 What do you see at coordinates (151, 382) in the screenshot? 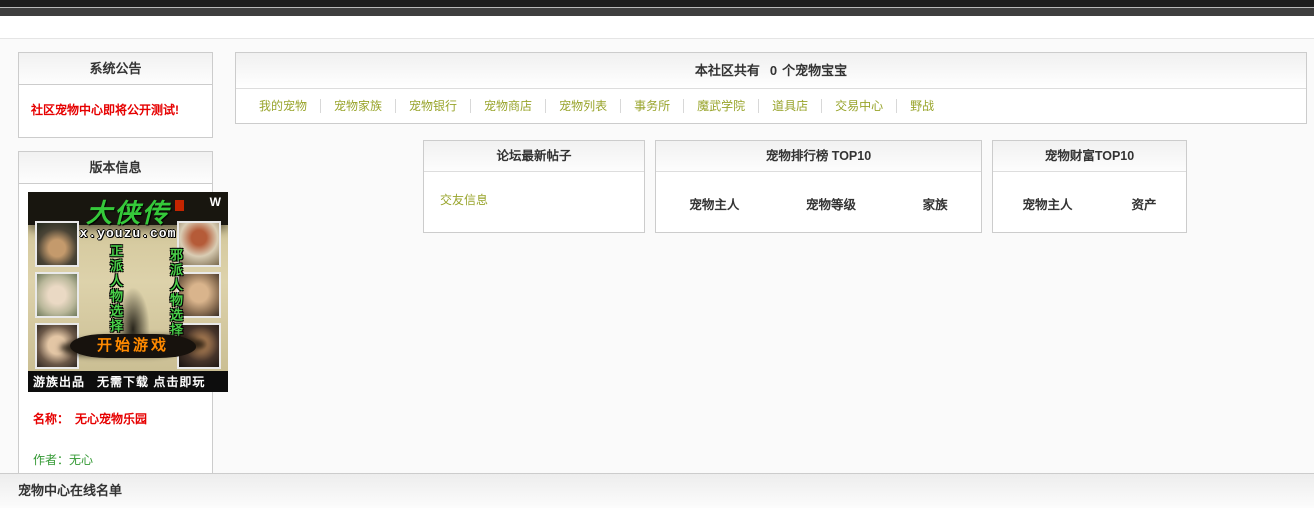
I see `ad-slogan-label: 无需下载 点击即玩` at bounding box center [151, 382].